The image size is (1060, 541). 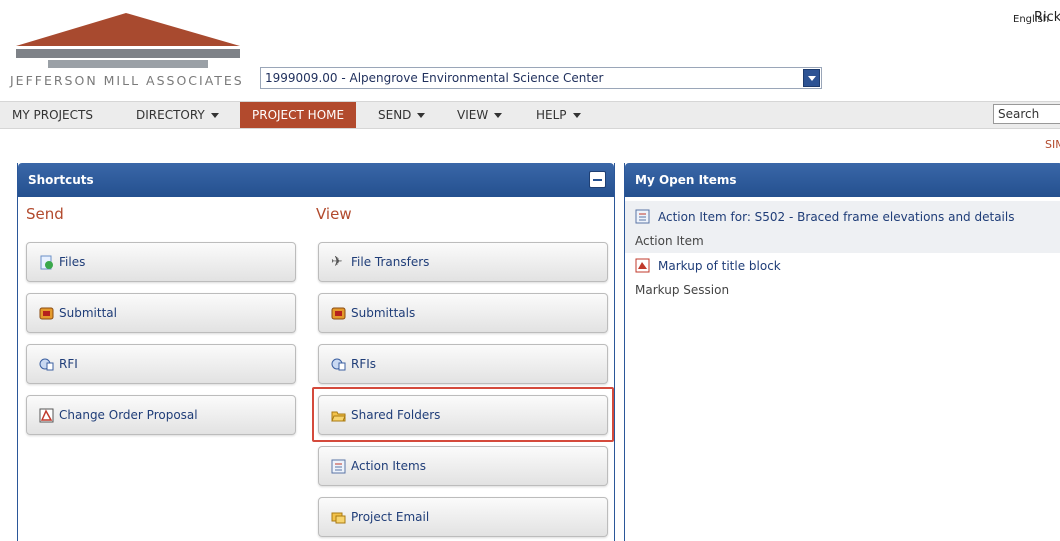 What do you see at coordinates (473, 115) in the screenshot?
I see `nav-label: VIEW` at bounding box center [473, 115].